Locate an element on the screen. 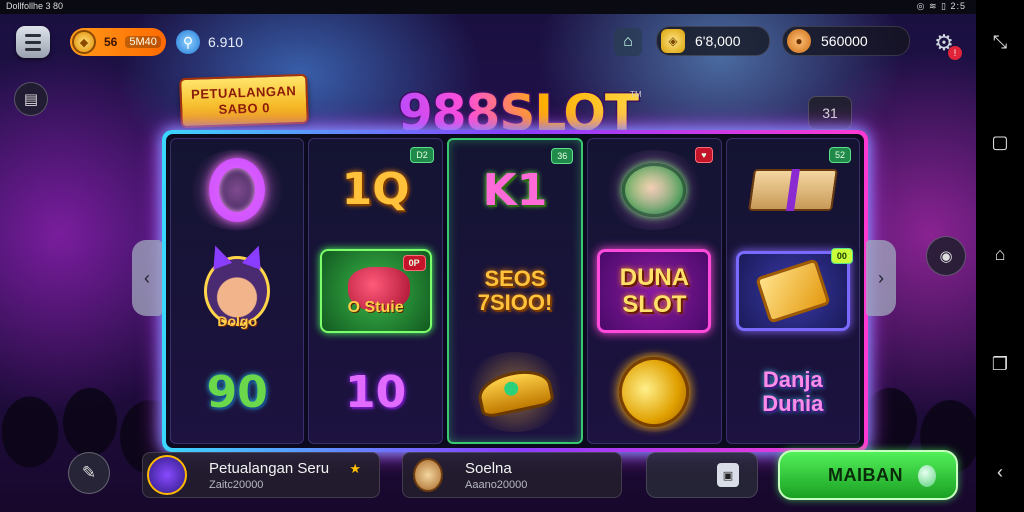  home-icon: ⌂ is located at coordinates (1000, 254).